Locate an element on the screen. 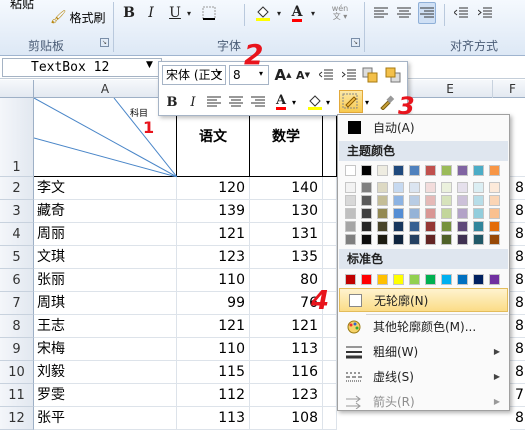  row-header: 6 is located at coordinates (17, 280).